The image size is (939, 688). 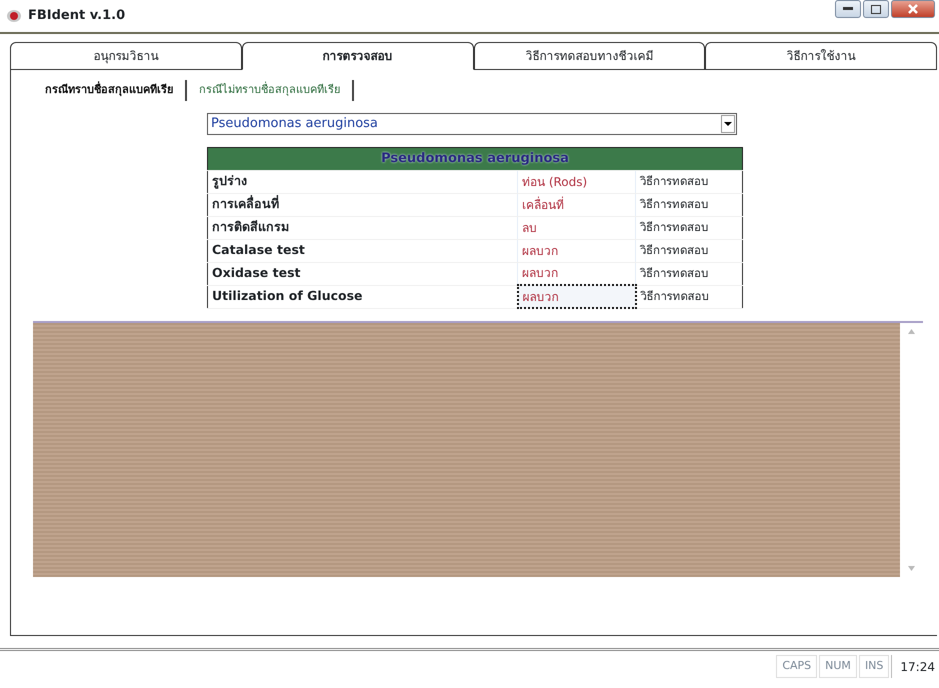 What do you see at coordinates (590, 56) in the screenshot?
I see `tab: วิธีการทดสอบทางชีวเคมี` at bounding box center [590, 56].